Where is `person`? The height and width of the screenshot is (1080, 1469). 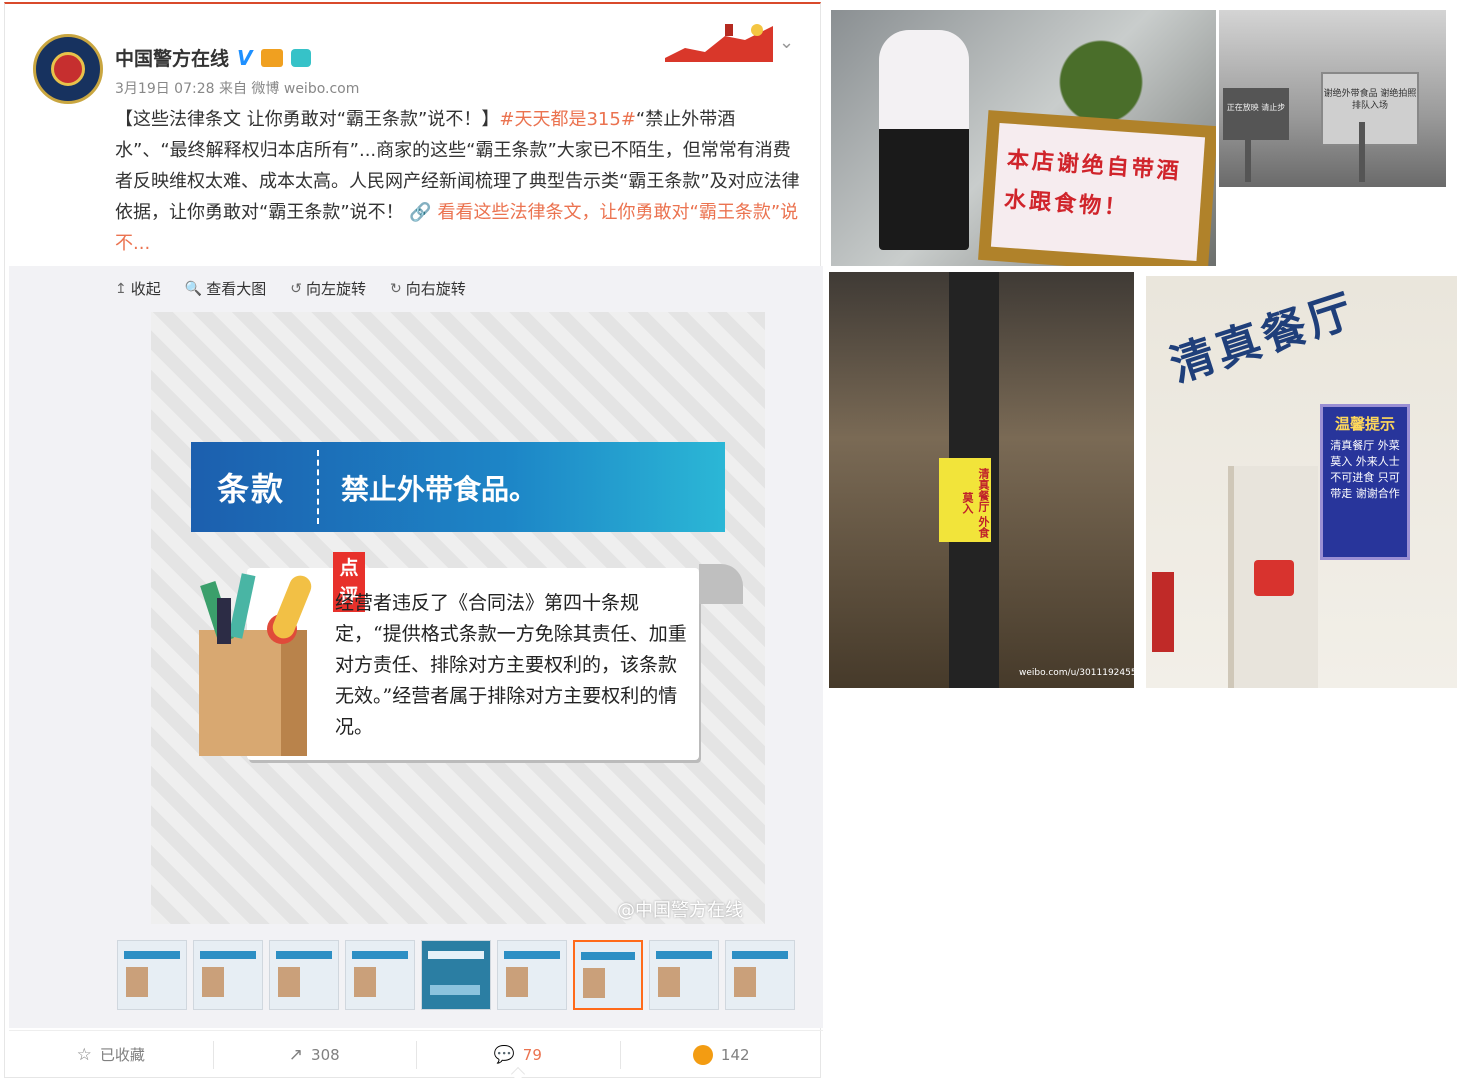
person is located at coordinates (924, 140).